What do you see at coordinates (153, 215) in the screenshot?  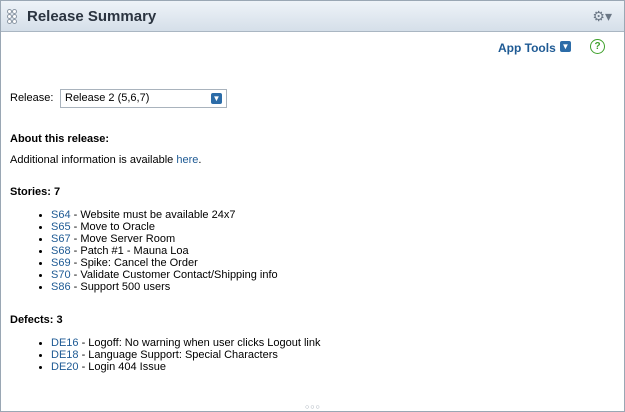 I see `story-title: - Website must be available 24x7` at bounding box center [153, 215].